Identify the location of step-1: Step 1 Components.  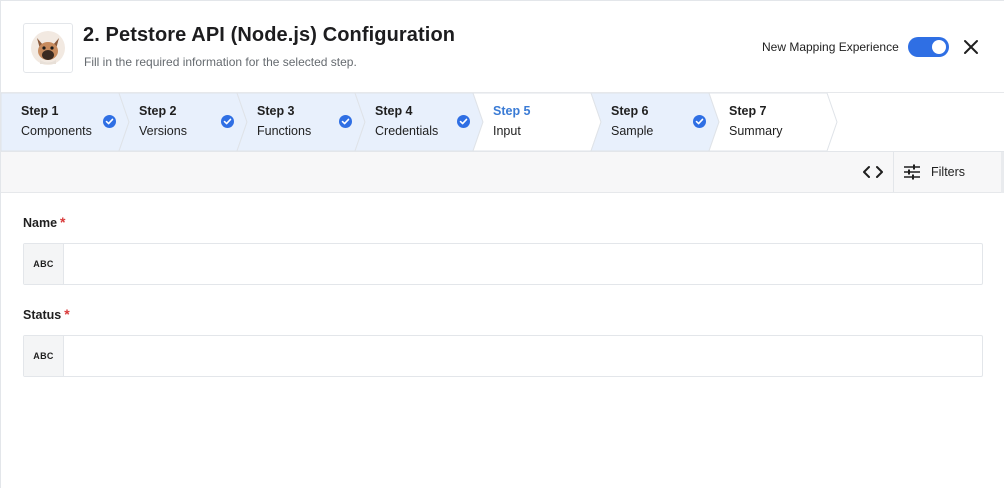
(70, 122).